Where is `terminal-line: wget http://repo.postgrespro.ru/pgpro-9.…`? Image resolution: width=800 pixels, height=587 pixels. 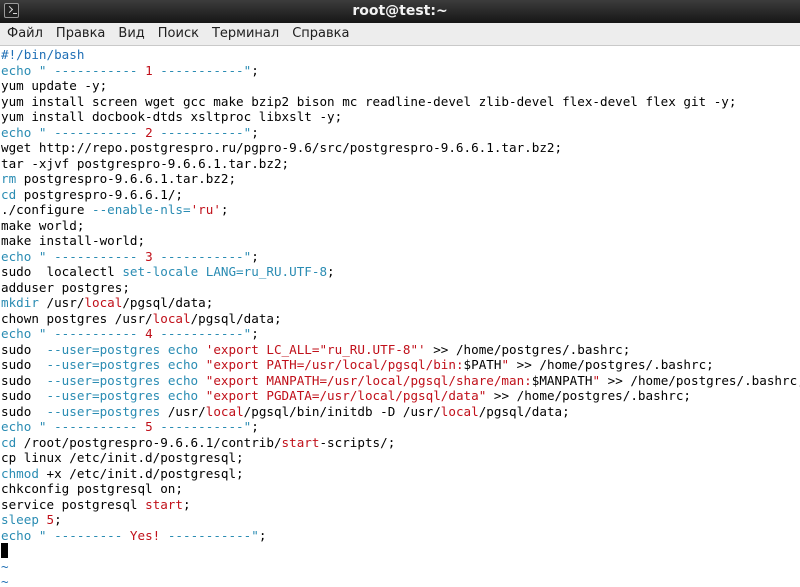
terminal-line: wget http://repo.postgrespro.ru/pgpro-9.… is located at coordinates (281, 148).